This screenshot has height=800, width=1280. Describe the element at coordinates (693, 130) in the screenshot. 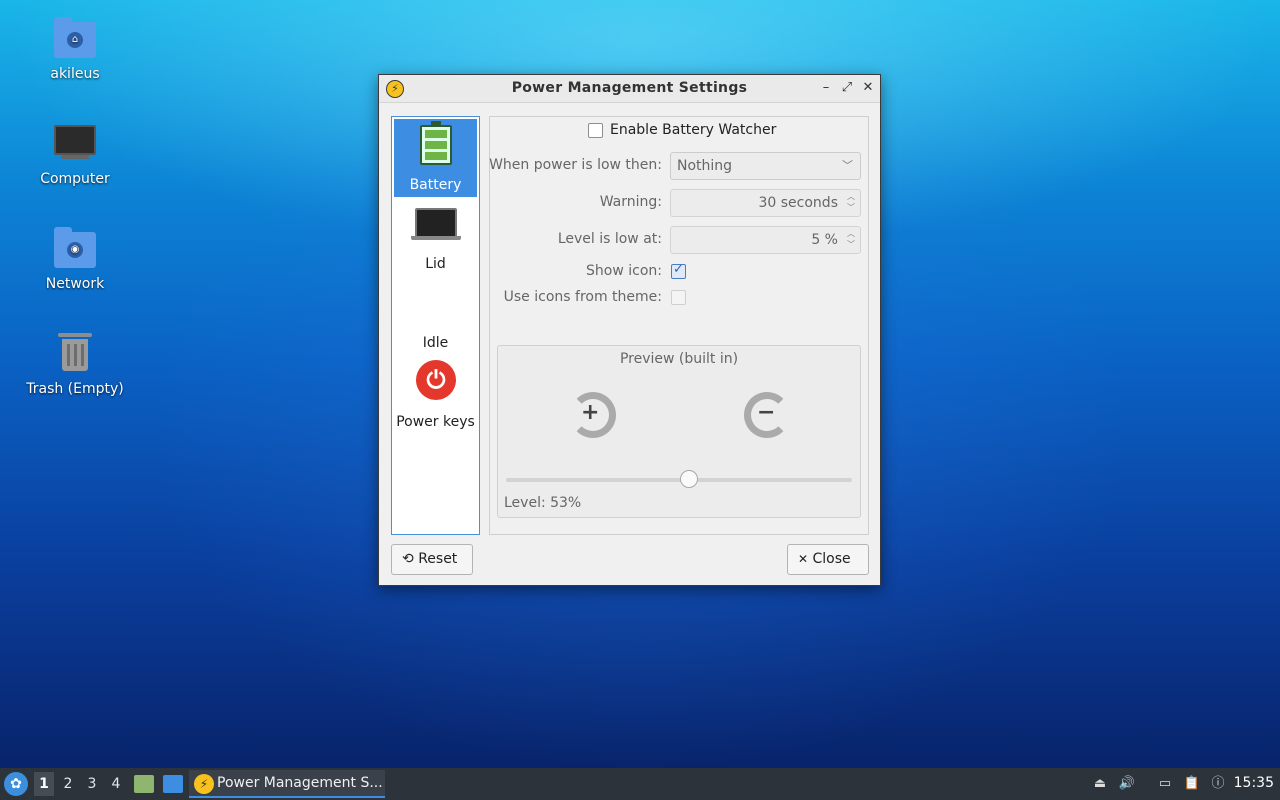

I see `enable-battery-watcher-label: Enable Battery Watcher` at that location.